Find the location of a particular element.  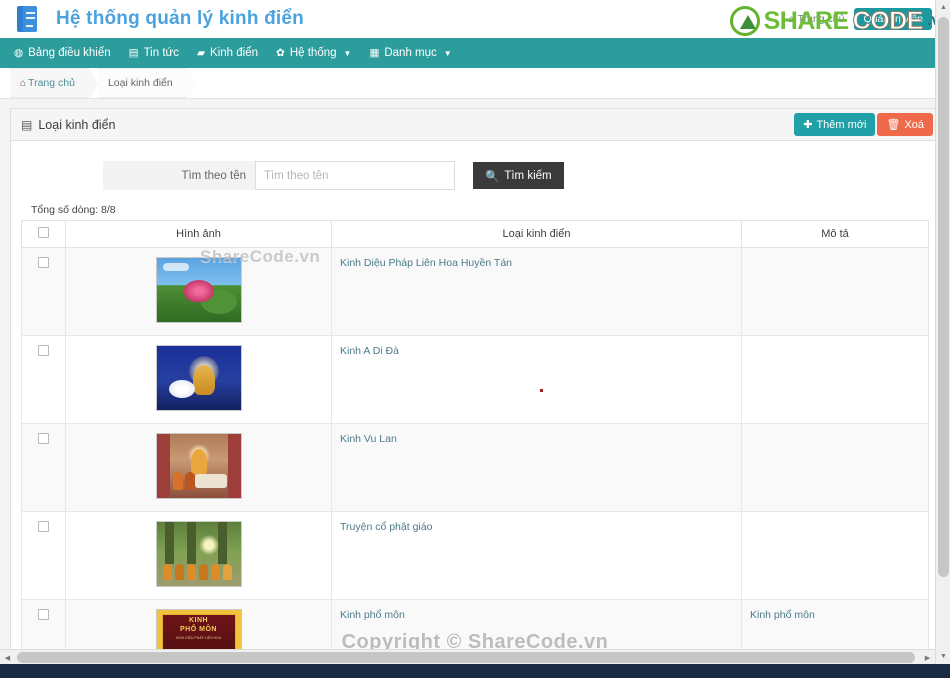

panel-header: ▤ Loại kinh điển ✚ Thêm mới 🗑 Xoá is located at coordinates (475, 125).